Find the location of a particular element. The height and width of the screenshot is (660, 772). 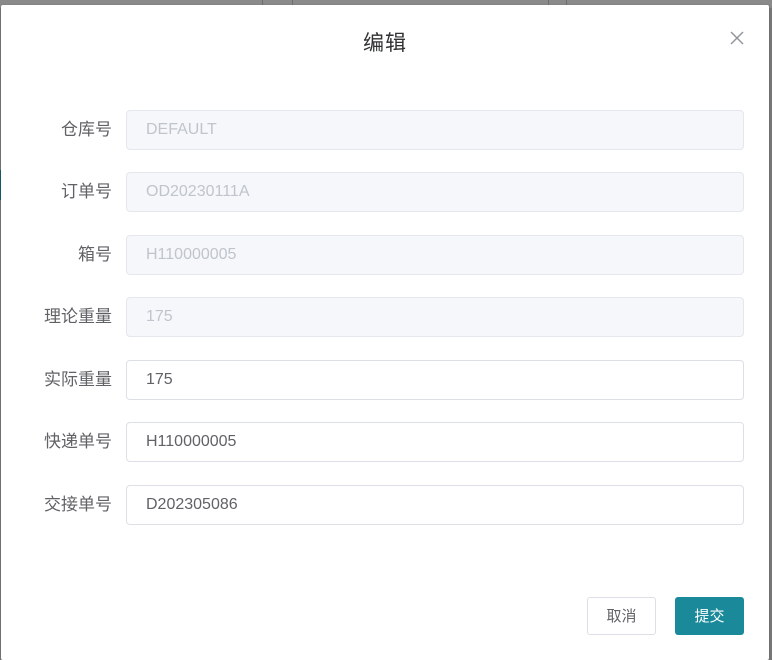

warehouse-field is located at coordinates (435, 130).